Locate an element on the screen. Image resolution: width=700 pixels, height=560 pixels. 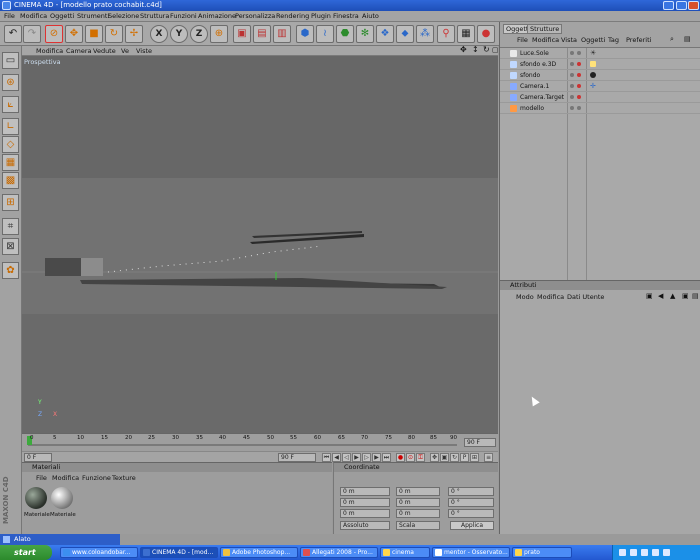
camera-light-icon: ⁂ is located at coordinates (425, 34).